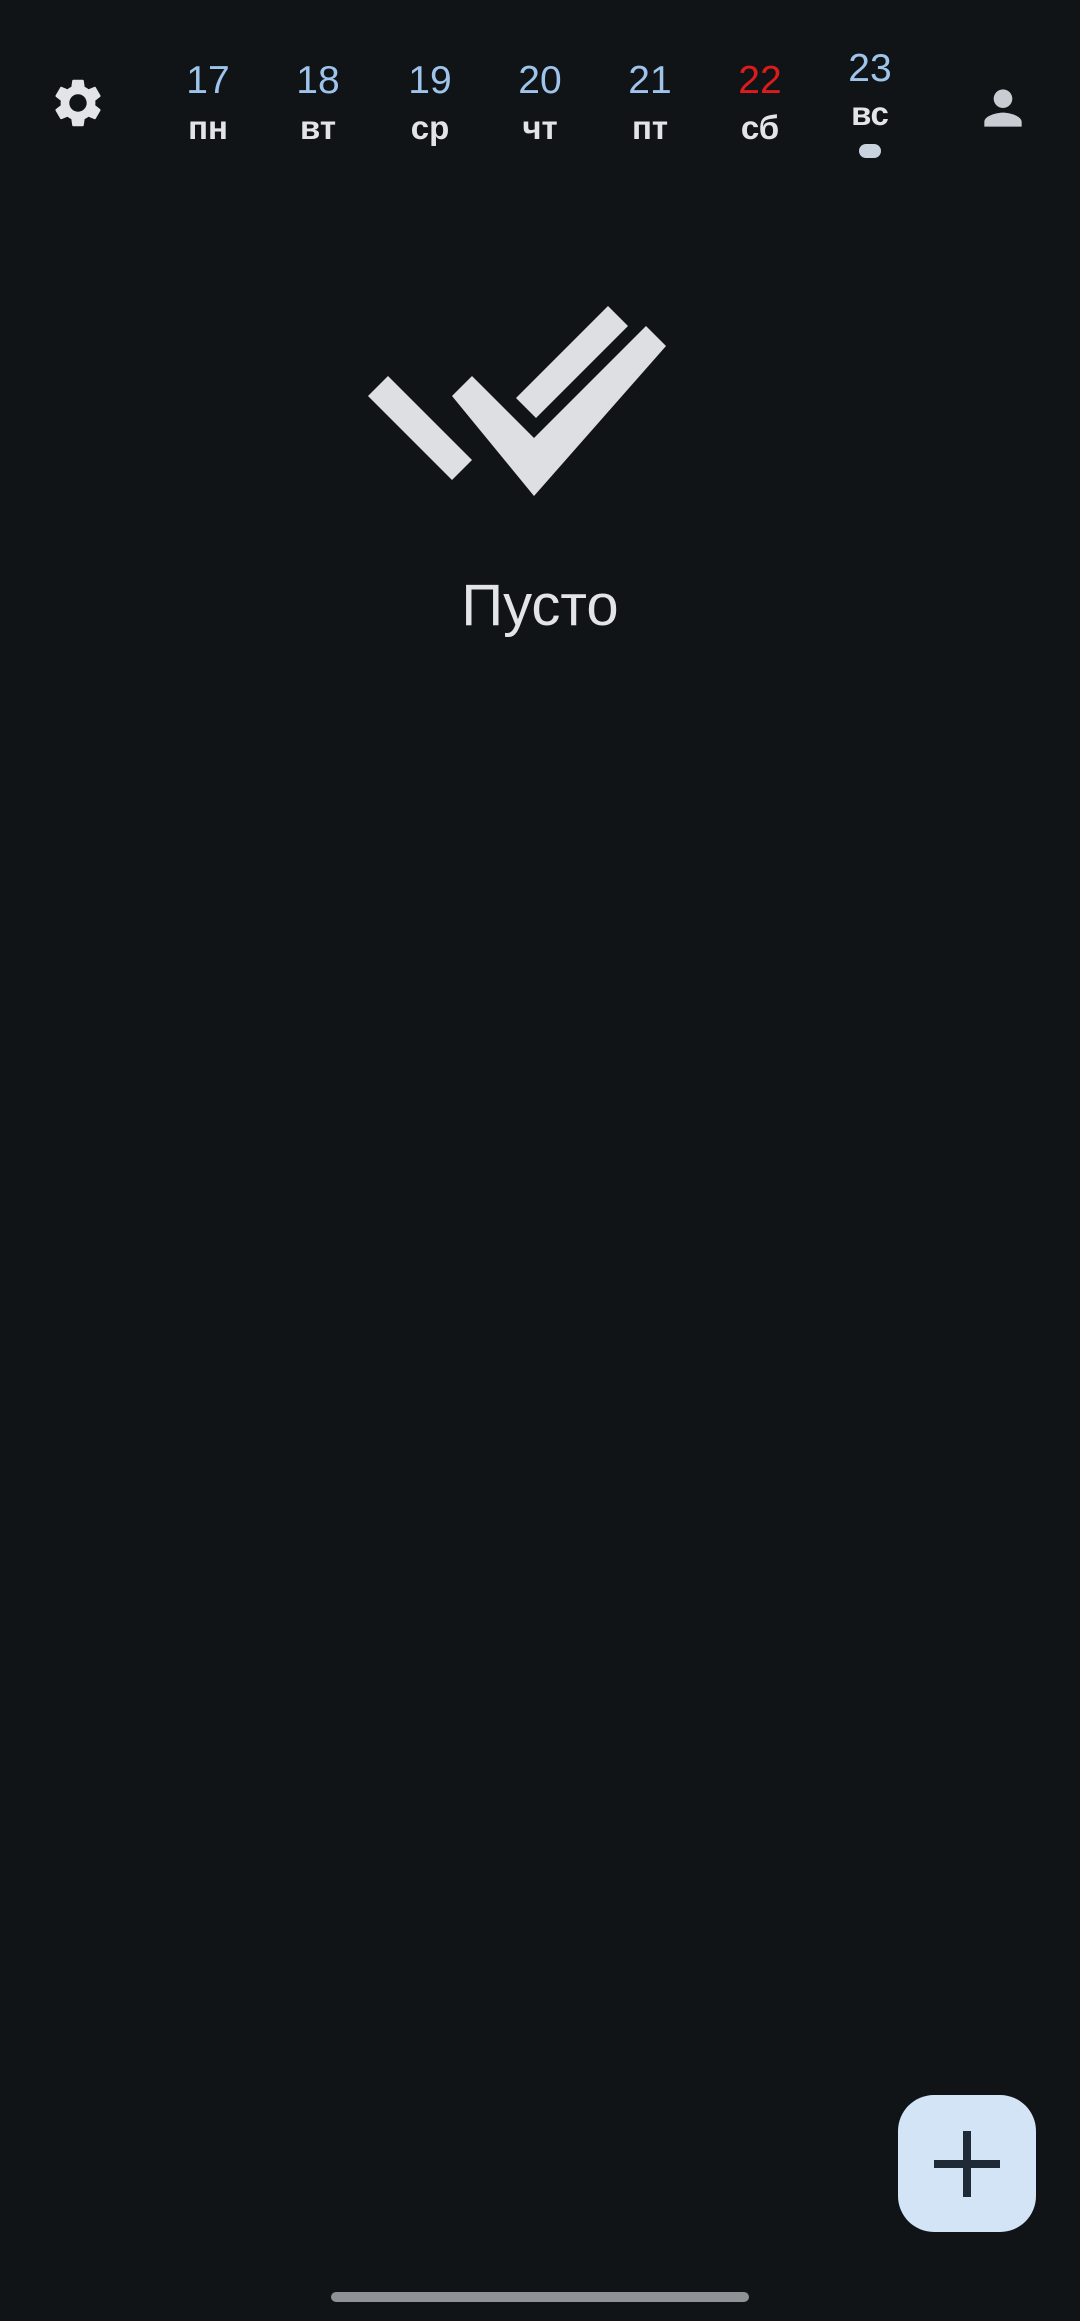 The height and width of the screenshot is (2321, 1080). Describe the element at coordinates (208, 127) in the screenshot. I see `day-weekday: пн` at that location.